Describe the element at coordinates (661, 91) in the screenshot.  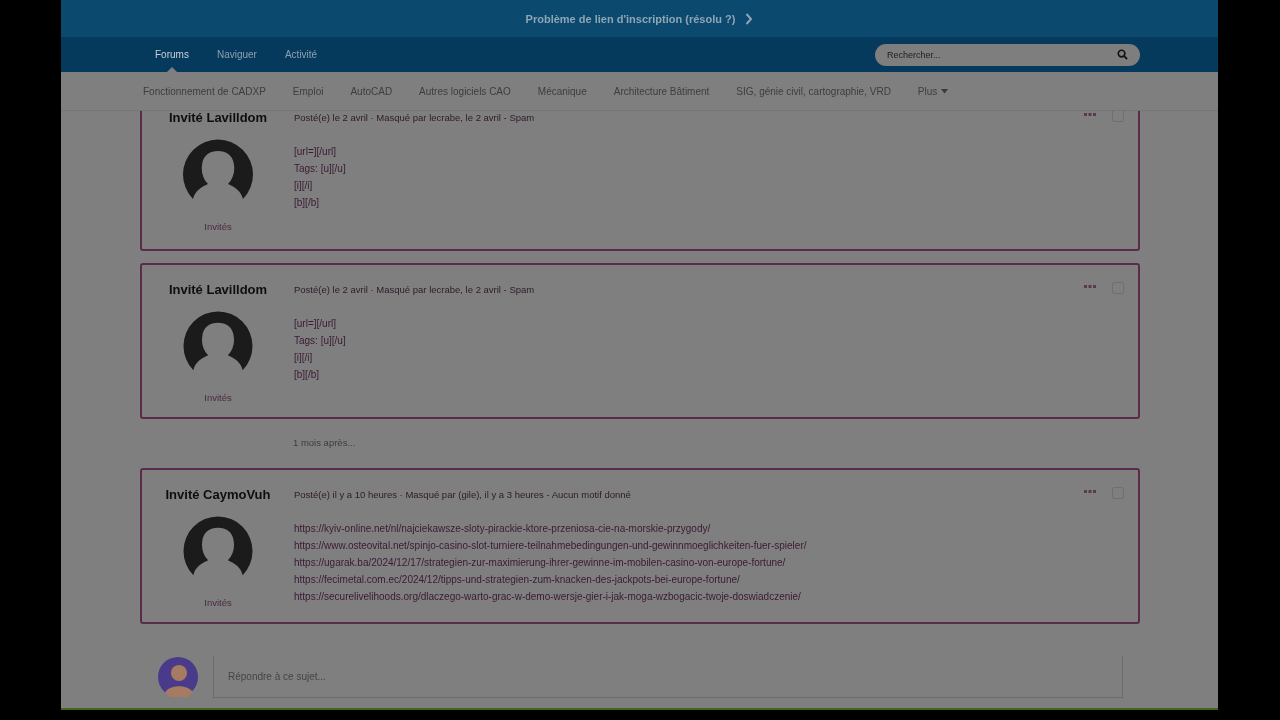
I see `category-link: Architecture Bâtiment` at that location.